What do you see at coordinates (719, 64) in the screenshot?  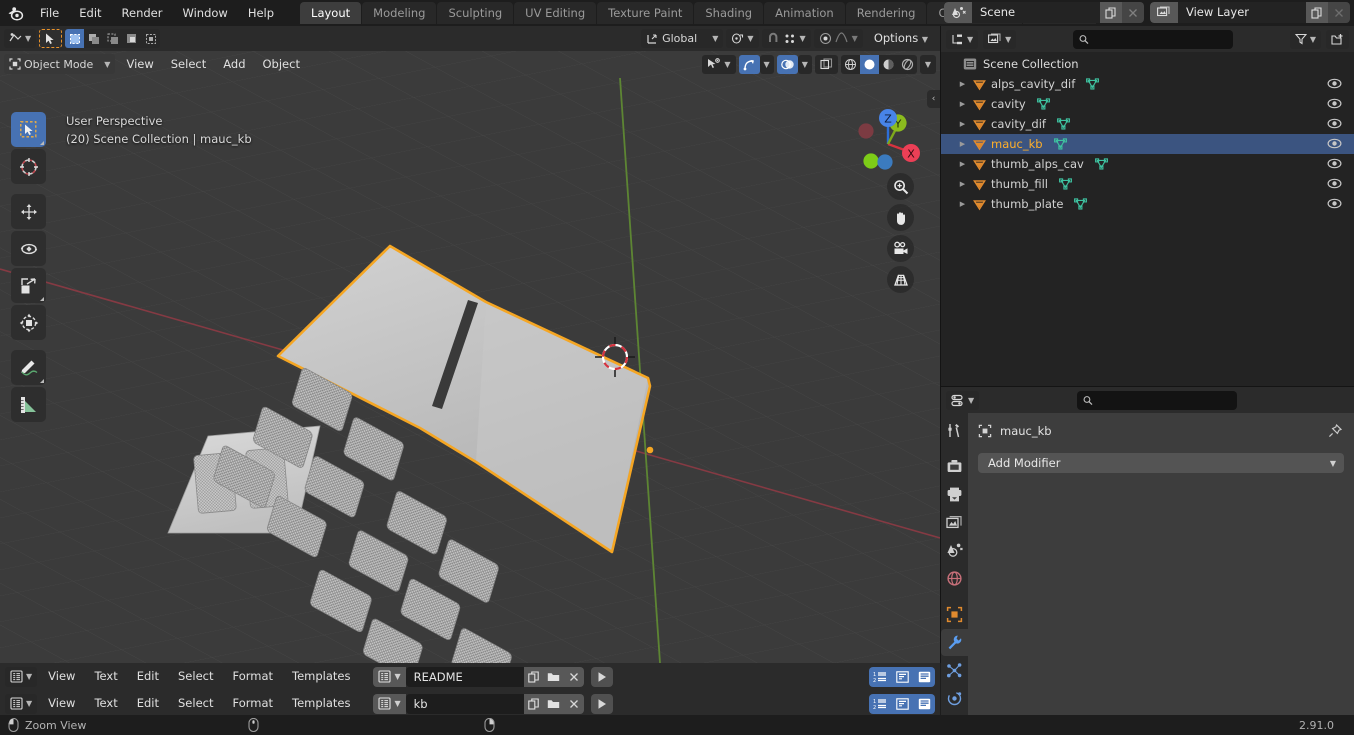 I see `object-visibility-selector: ▼` at bounding box center [719, 64].